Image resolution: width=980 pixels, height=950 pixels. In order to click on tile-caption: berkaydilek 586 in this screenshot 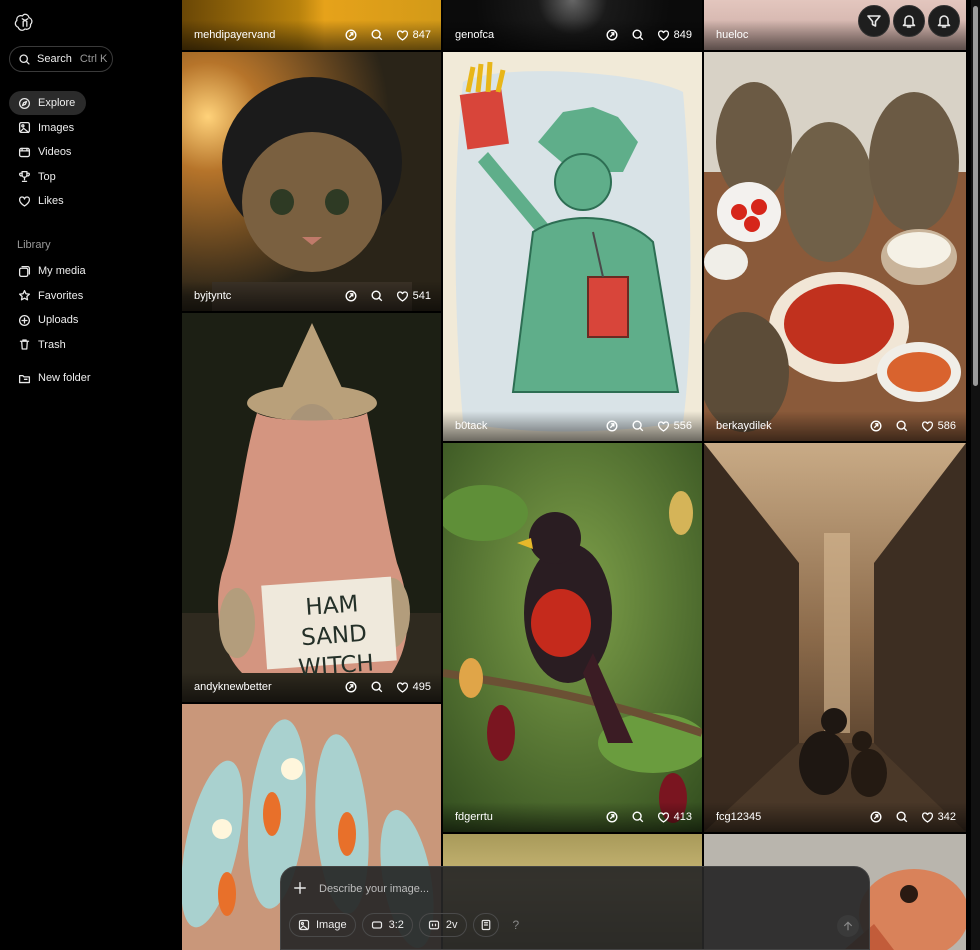, I will do `click(835, 426)`.